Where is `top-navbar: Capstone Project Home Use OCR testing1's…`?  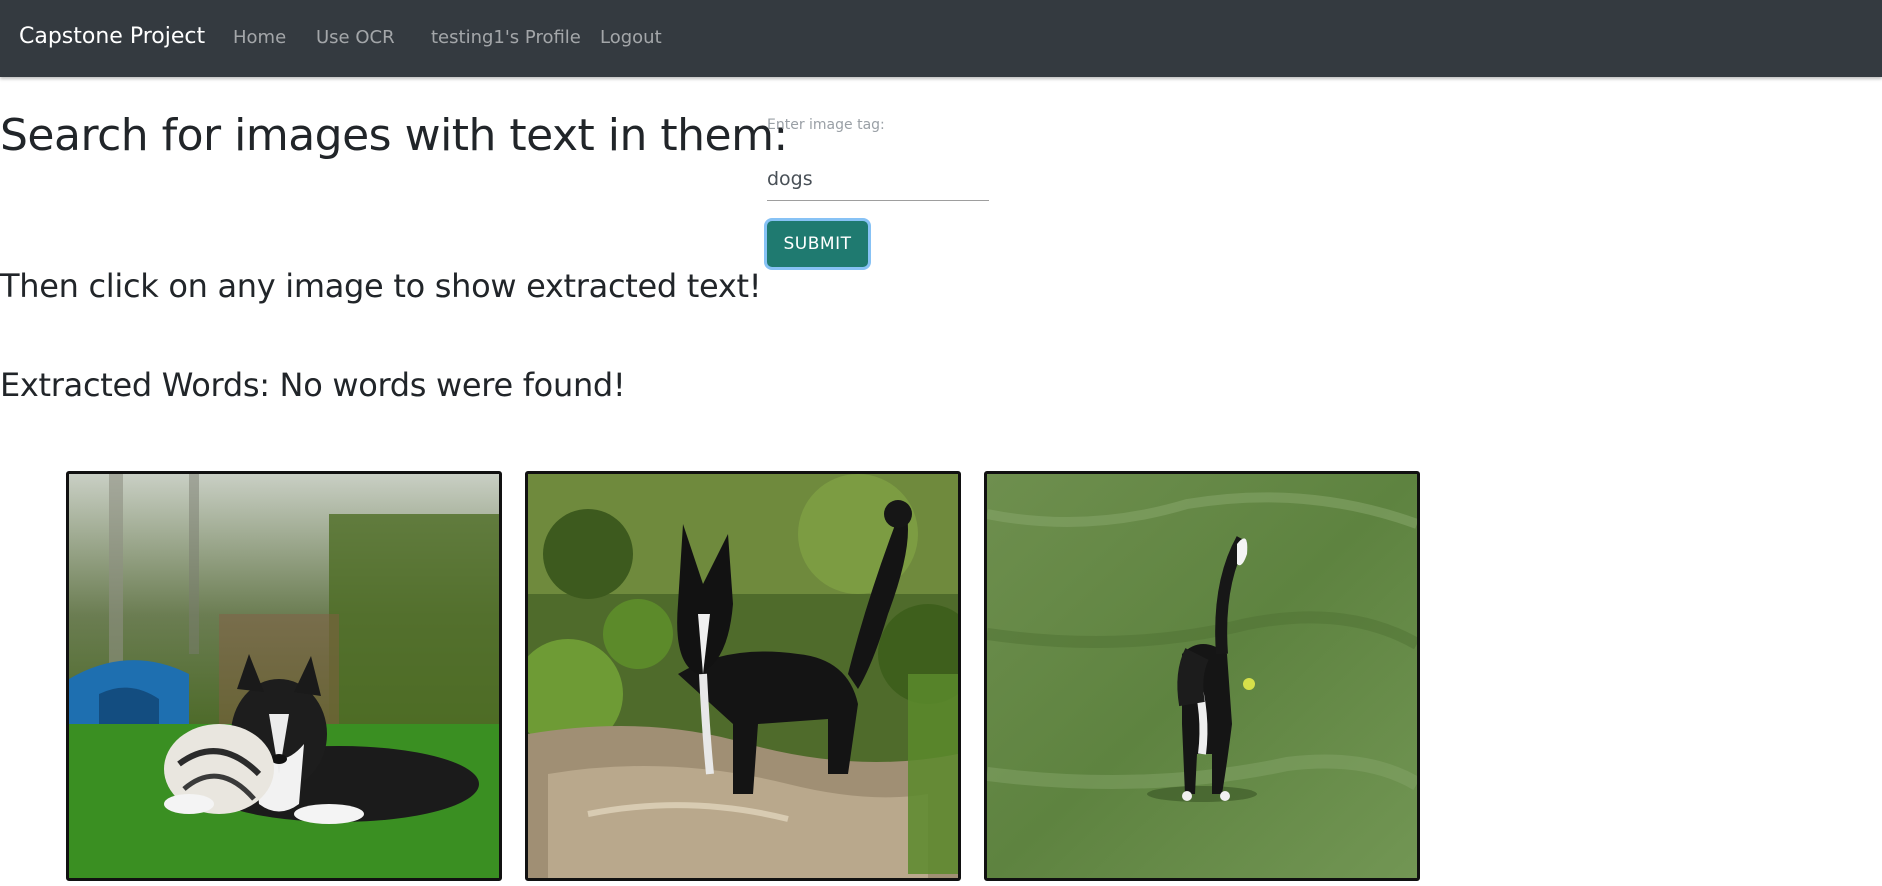
top-navbar: Capstone Project Home Use OCR testing1's… is located at coordinates (941, 38).